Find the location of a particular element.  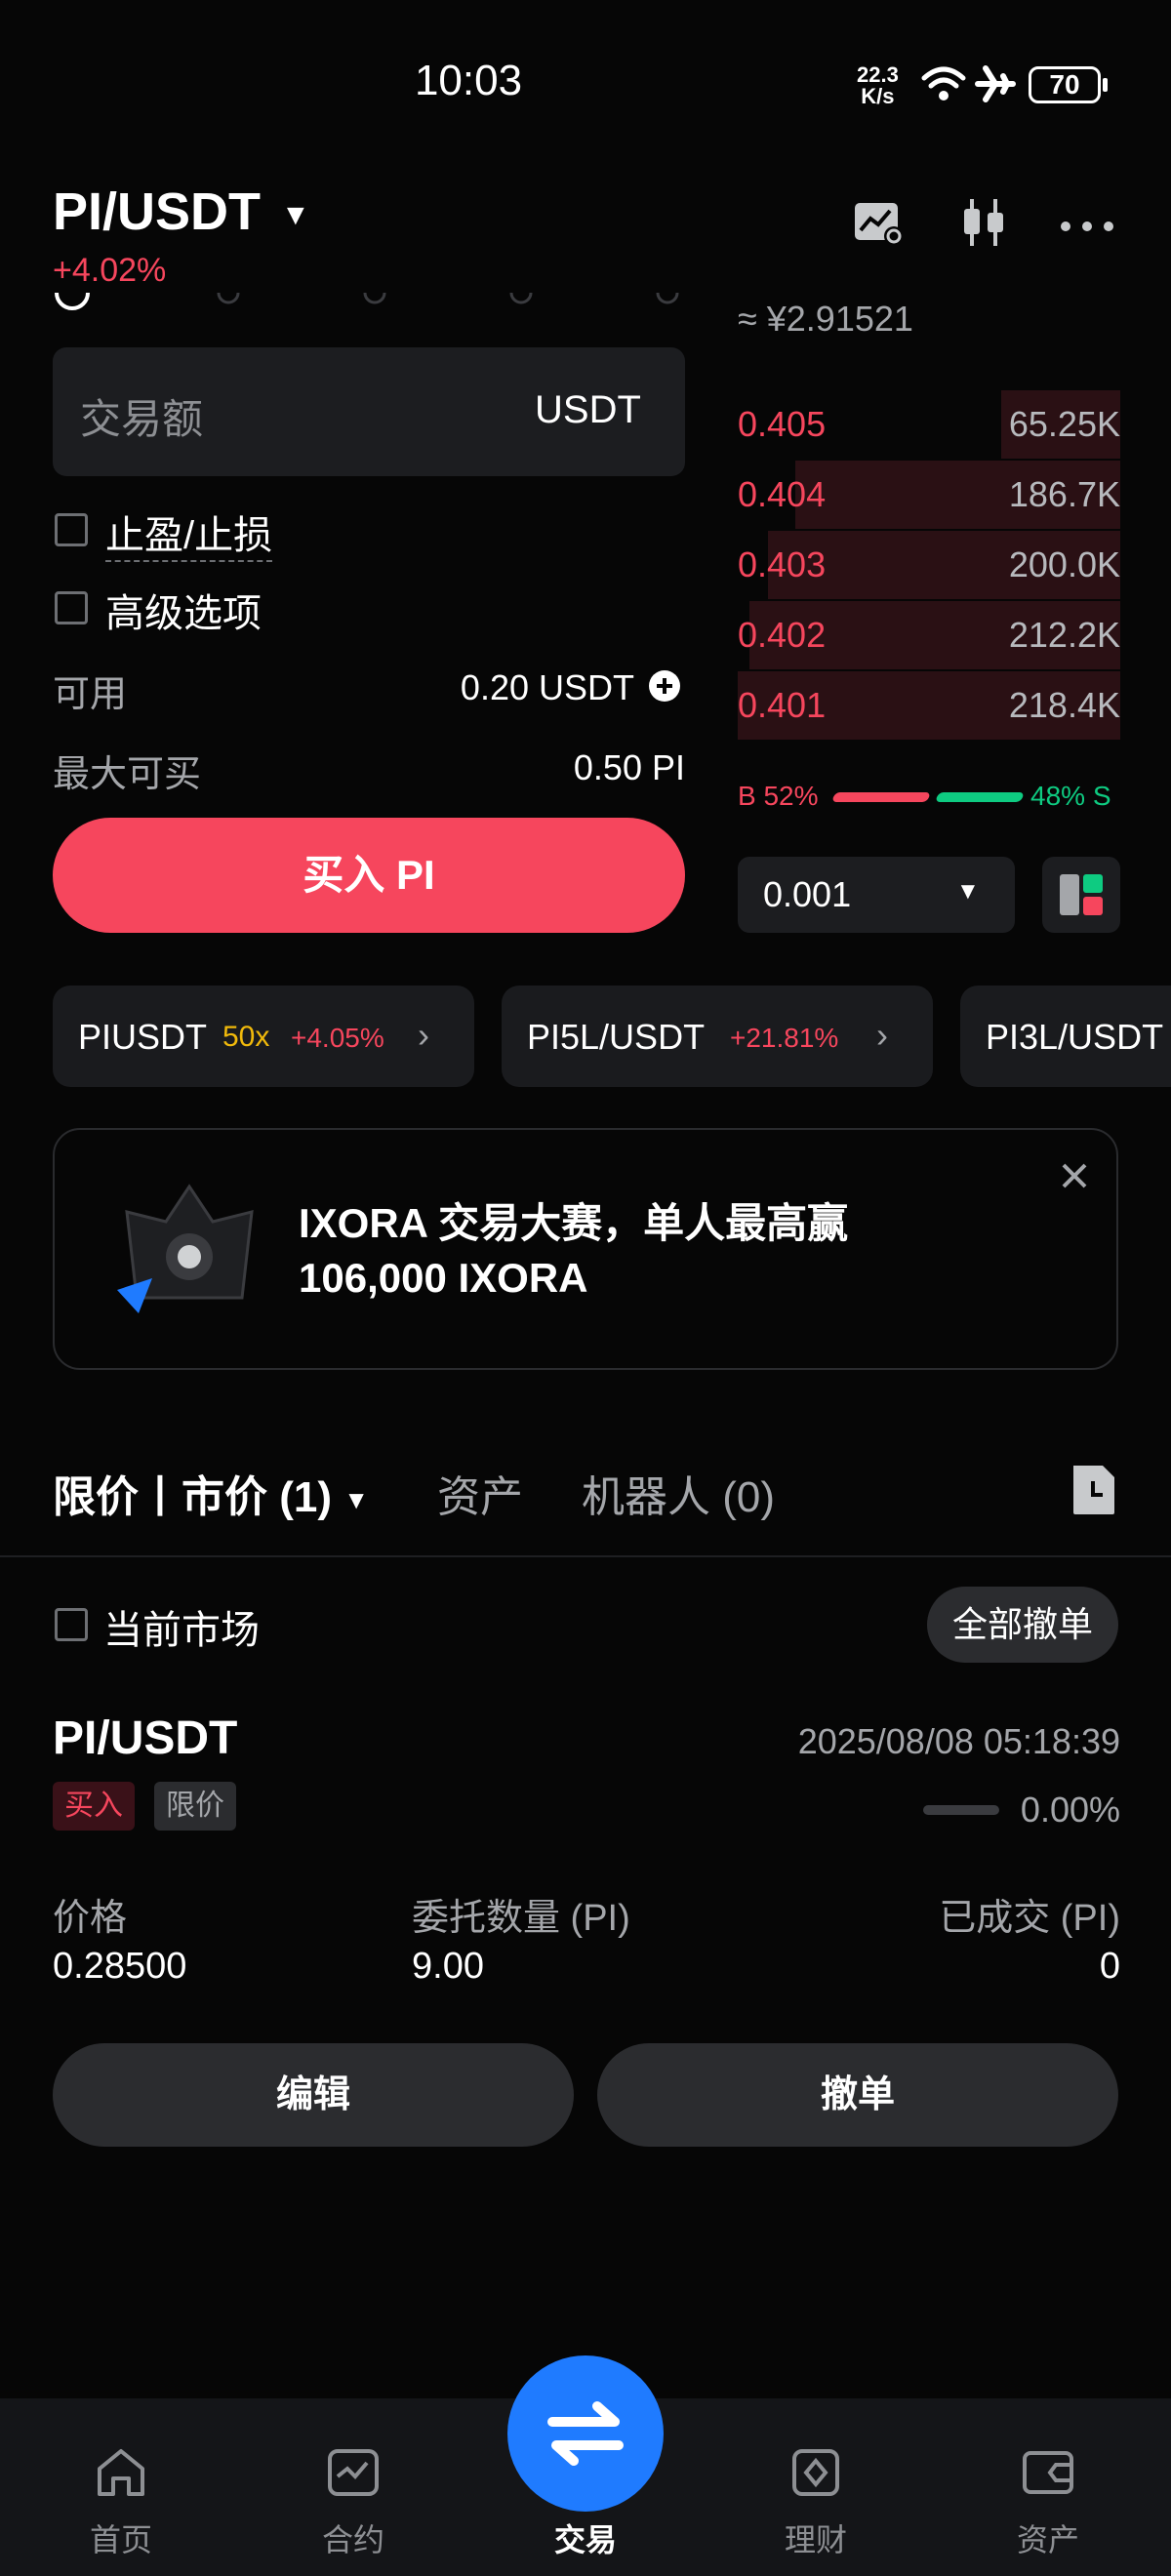

tab-robot: 机器人 (0) is located at coordinates (678, 1493).